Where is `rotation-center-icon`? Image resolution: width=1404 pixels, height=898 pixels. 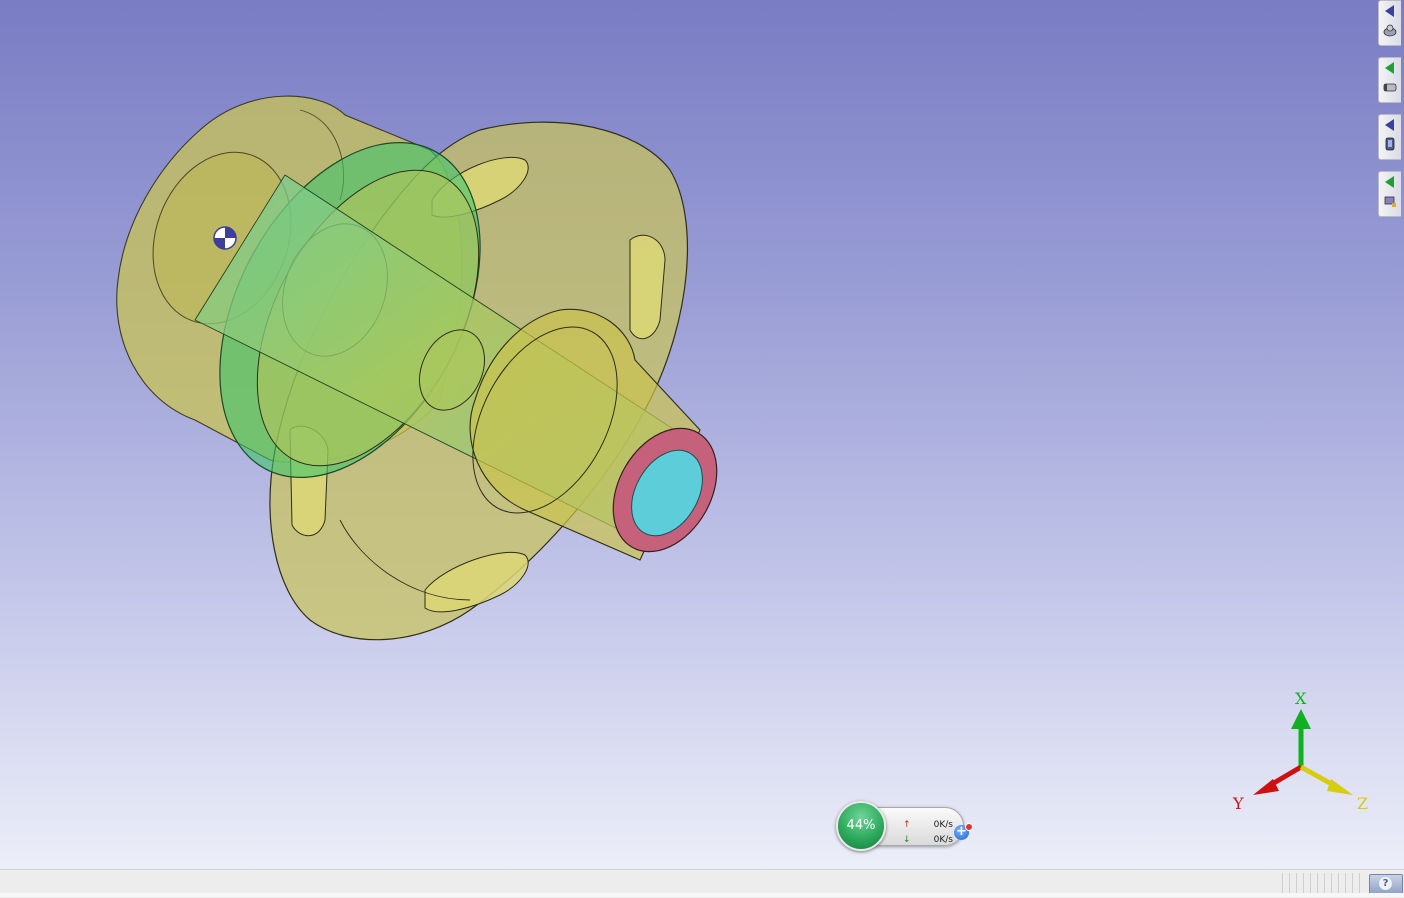
rotation-center-icon is located at coordinates (225, 238).